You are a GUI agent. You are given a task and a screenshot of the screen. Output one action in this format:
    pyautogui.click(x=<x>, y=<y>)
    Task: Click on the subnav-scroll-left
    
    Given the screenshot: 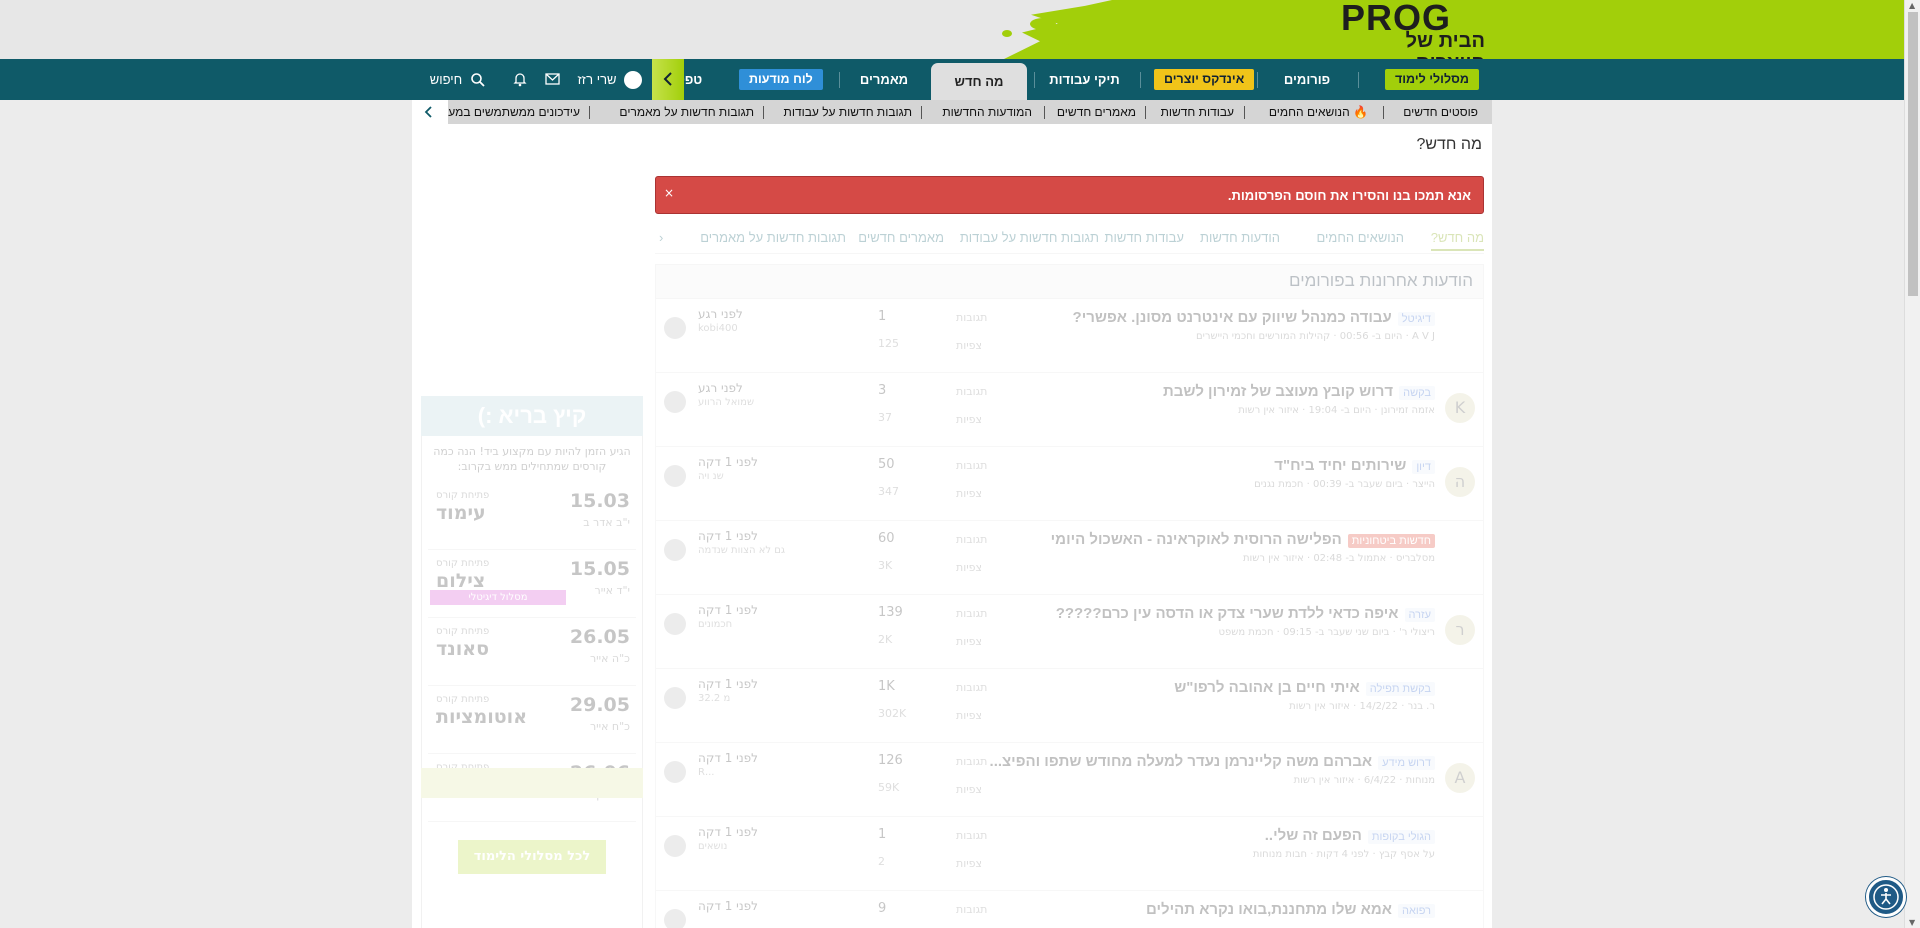 What is the action you would take?
    pyautogui.click(x=430, y=112)
    